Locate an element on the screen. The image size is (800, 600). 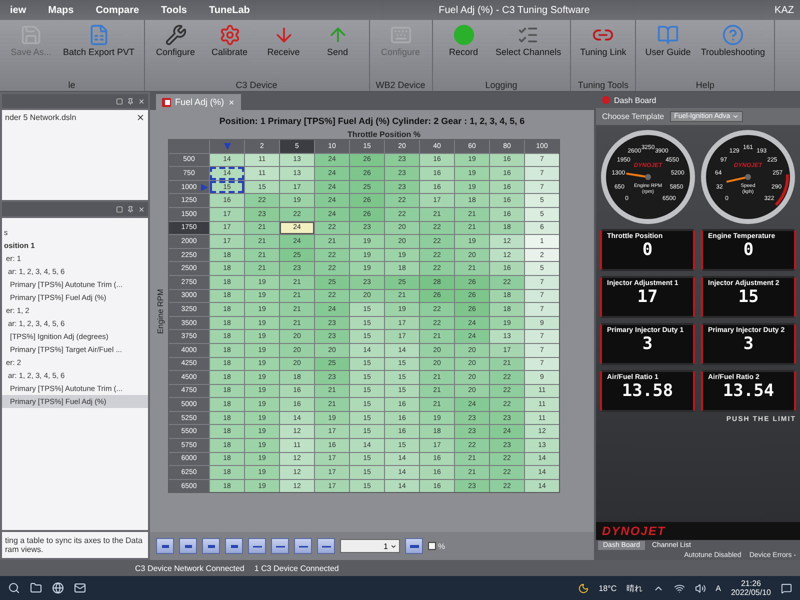
ribbon-button: Troubleshooting is located at coordinates (733, 41).